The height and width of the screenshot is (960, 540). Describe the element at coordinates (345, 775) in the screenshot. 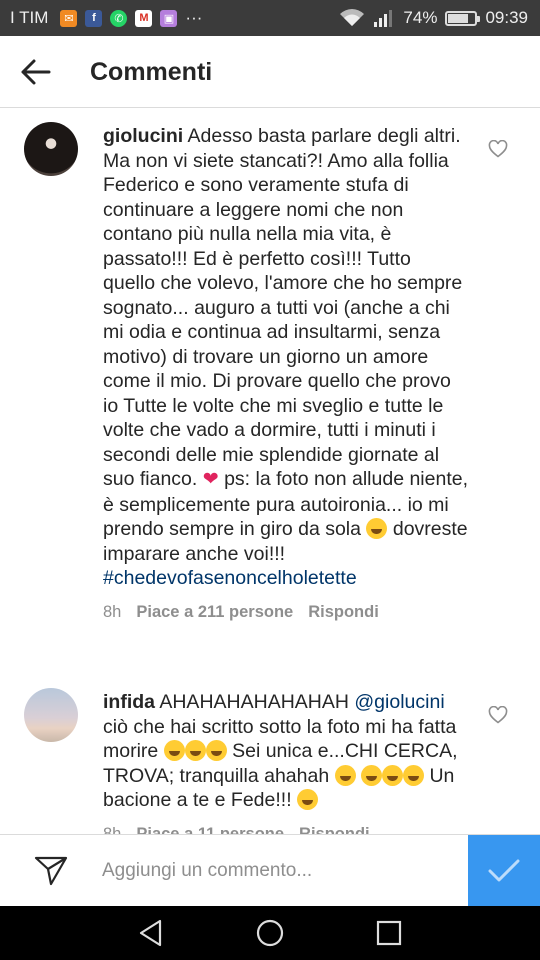

I see `hugging-emoji-icon` at that location.